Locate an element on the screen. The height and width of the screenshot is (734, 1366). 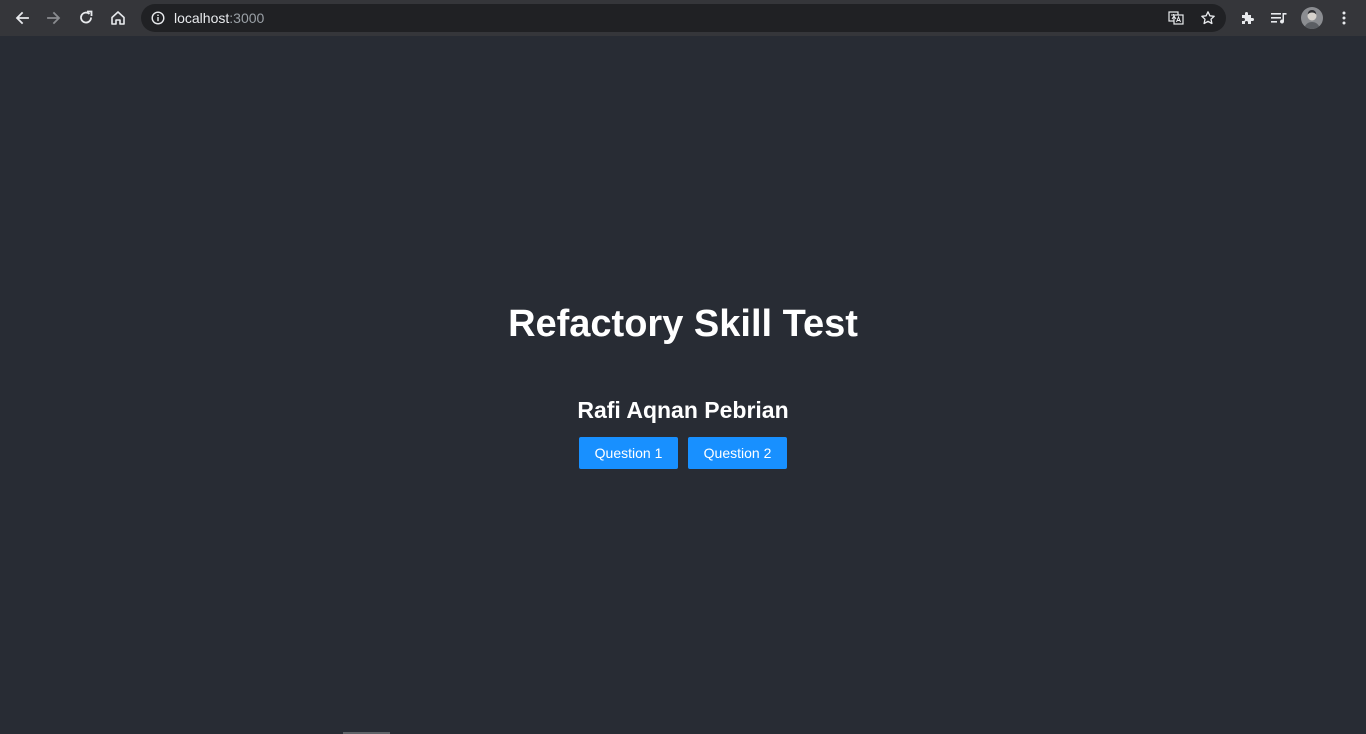
puzzle-icon is located at coordinates (1248, 18).